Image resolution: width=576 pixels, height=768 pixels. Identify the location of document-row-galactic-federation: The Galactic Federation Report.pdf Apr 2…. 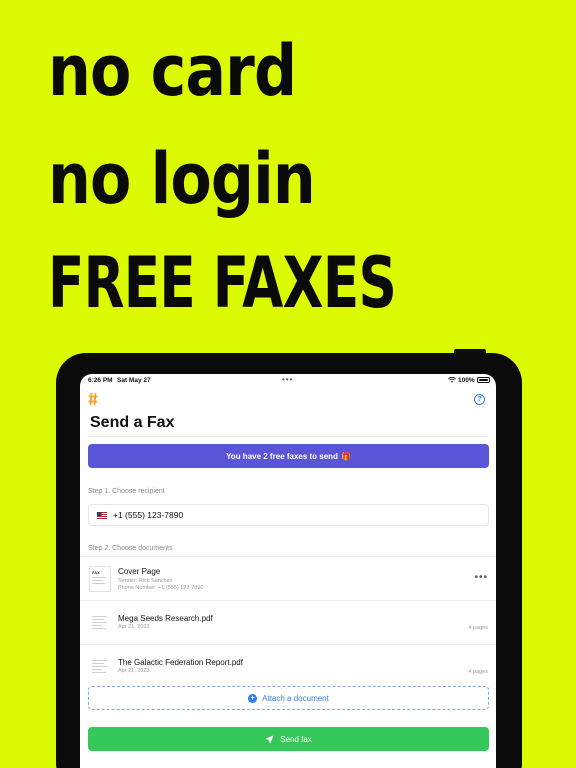
(288, 666).